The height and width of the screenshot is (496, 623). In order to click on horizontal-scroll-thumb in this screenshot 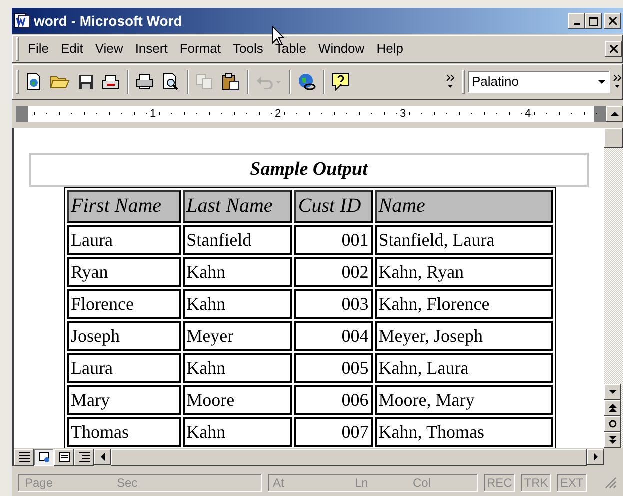, I will do `click(349, 457)`.